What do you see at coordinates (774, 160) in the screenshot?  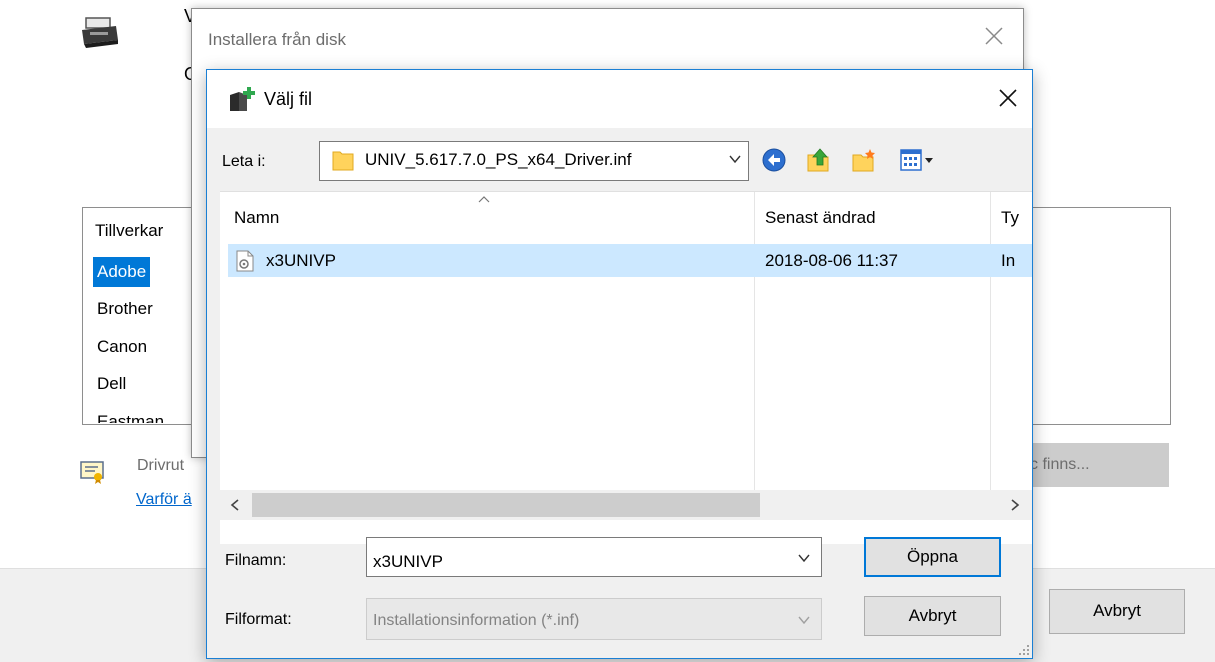 I see `back-icon` at bounding box center [774, 160].